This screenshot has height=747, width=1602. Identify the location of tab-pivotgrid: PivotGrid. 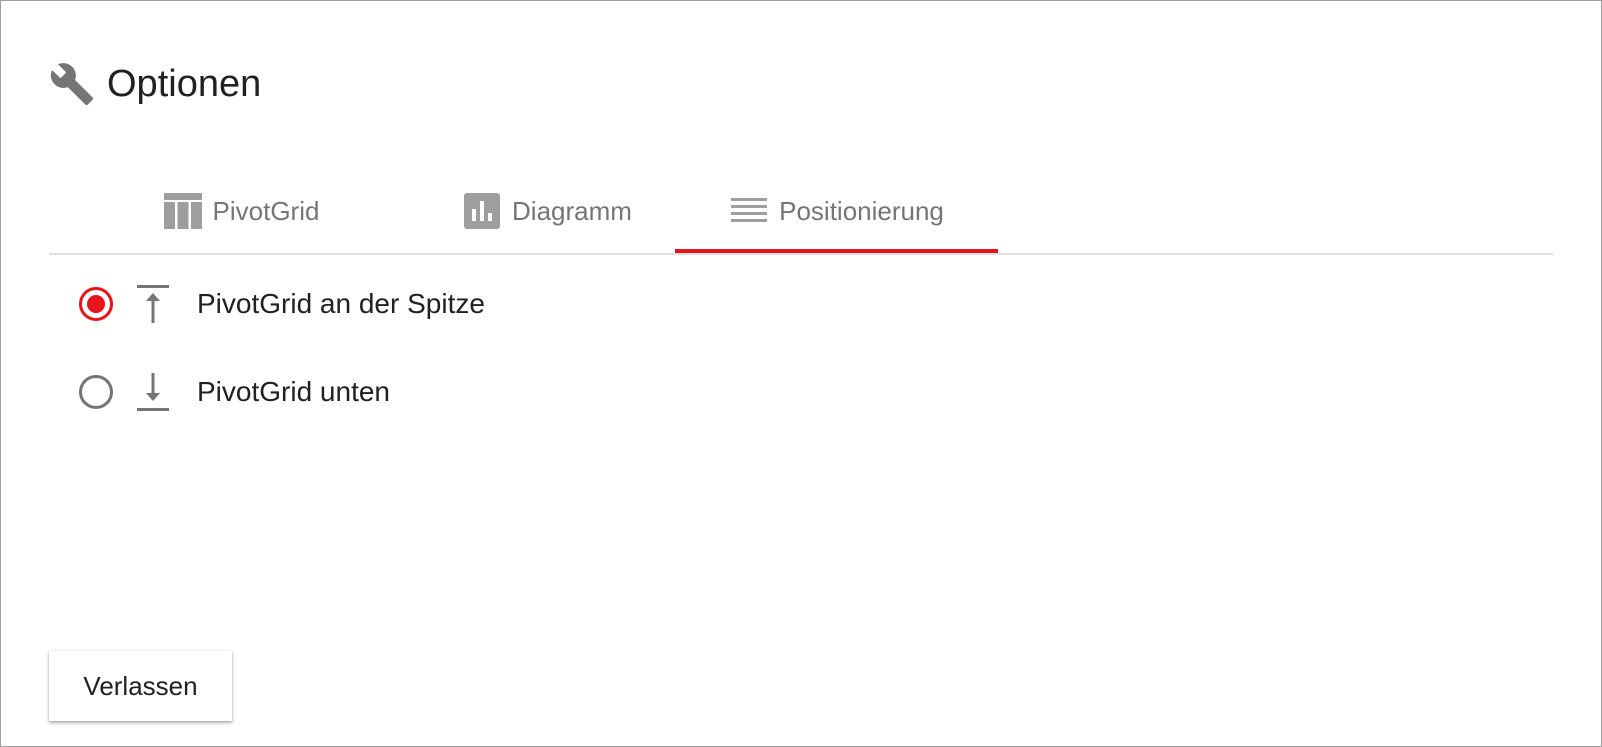
(241, 211).